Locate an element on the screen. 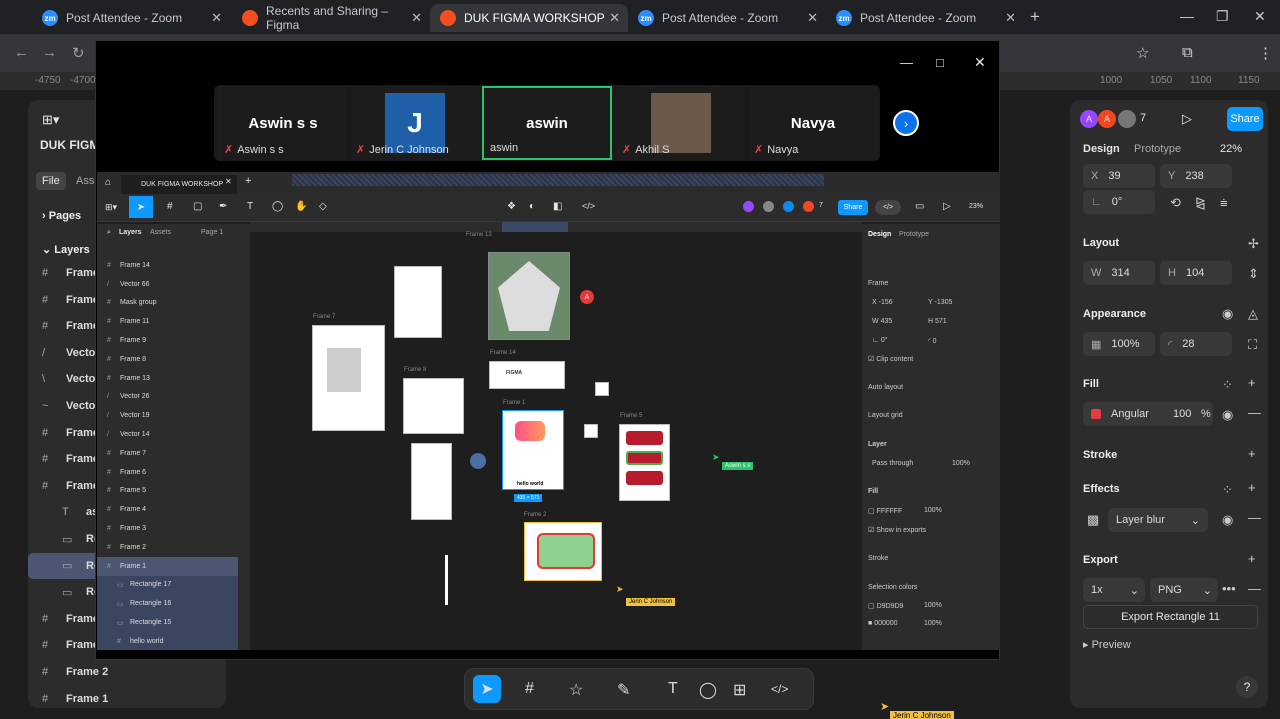 Image resolution: width=1280 pixels, height=719 pixels. clip-content-checkbox: ☑ Clip content is located at coordinates (890, 359).